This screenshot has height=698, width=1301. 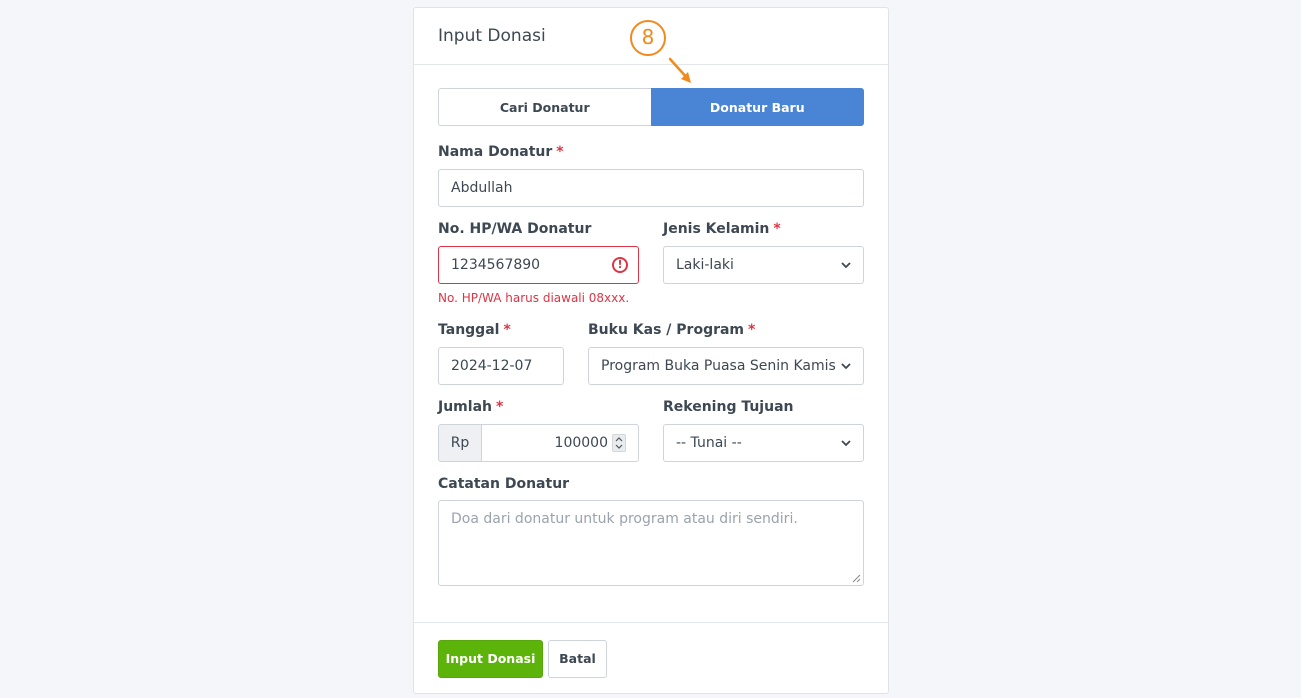 I want to click on notes-label-text: Catatan Donatur, so click(x=504, y=484).